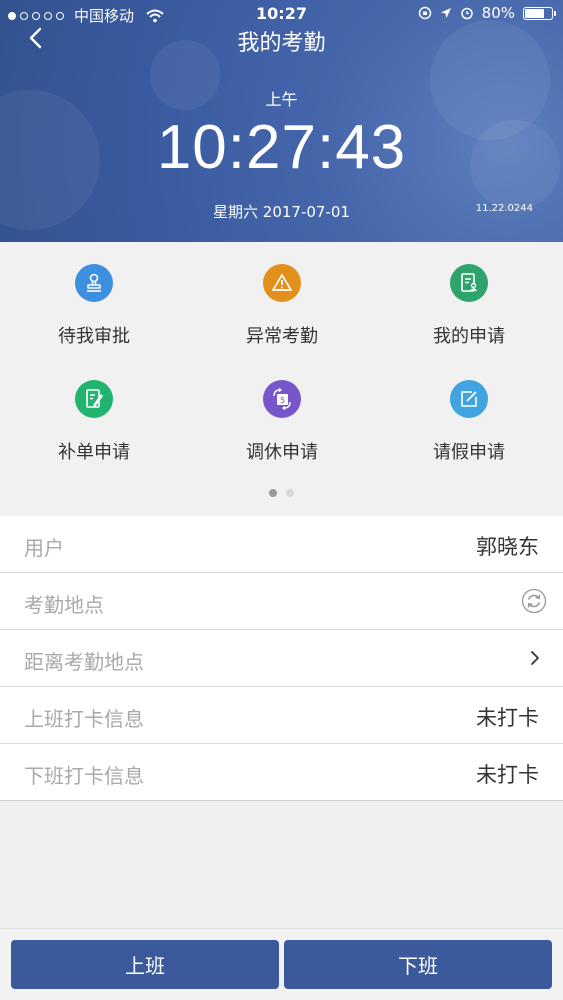 The image size is (563, 1000). I want to click on grid-item-shift-leave-application: 5 调休申请, so click(282, 430).